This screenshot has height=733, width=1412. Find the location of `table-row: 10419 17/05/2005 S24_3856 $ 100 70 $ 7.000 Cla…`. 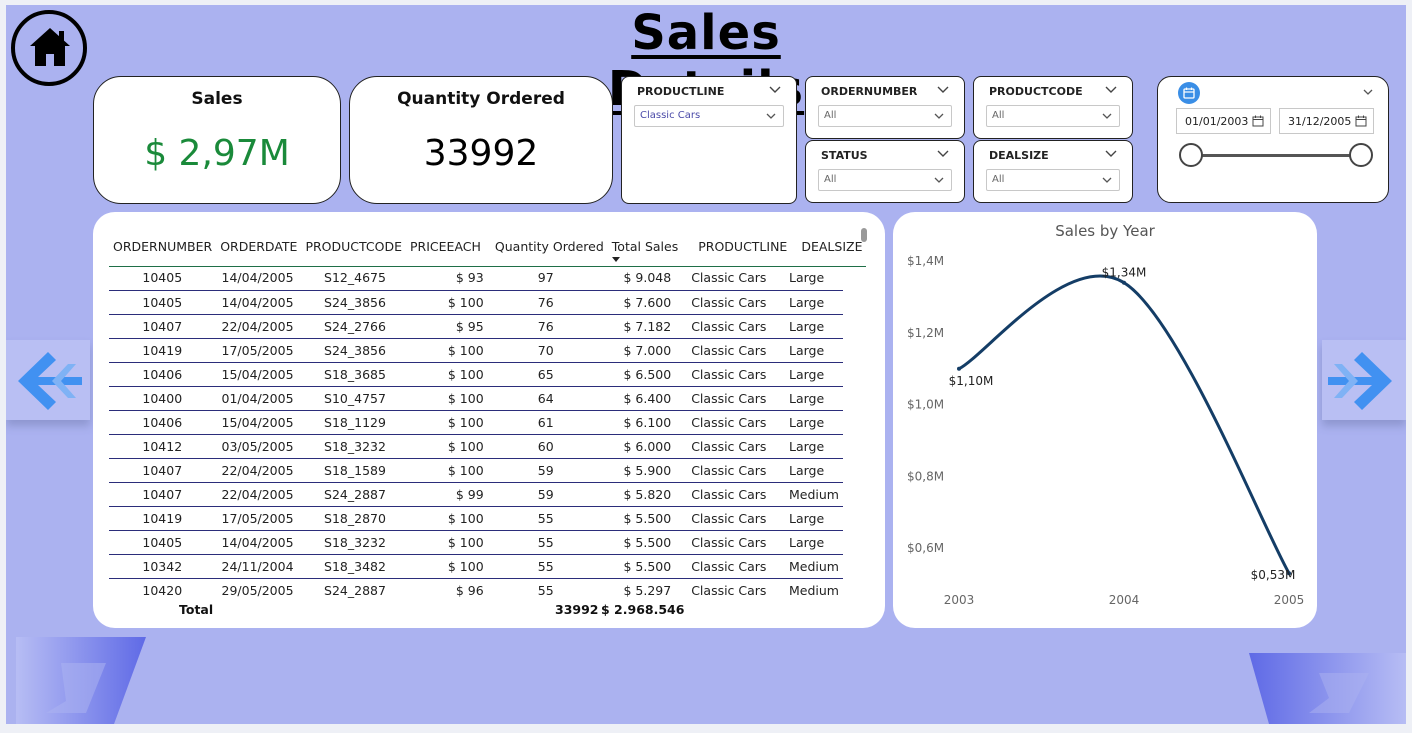

table-row: 10419 17/05/2005 S24_3856 $ 100 70 $ 7.000 Cla… is located at coordinates (476, 350).